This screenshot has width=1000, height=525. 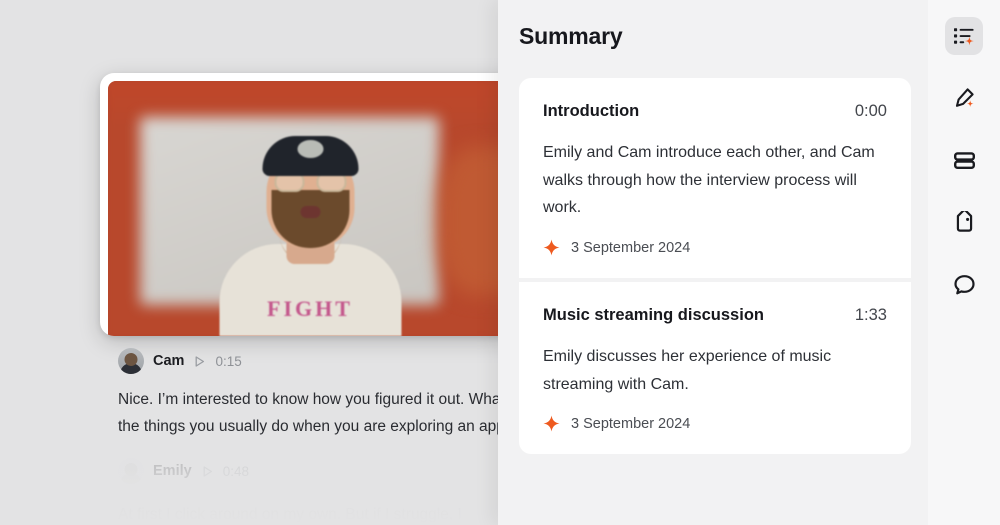 I want to click on transcript-entry: Emily 0:48, so click(x=308, y=471).